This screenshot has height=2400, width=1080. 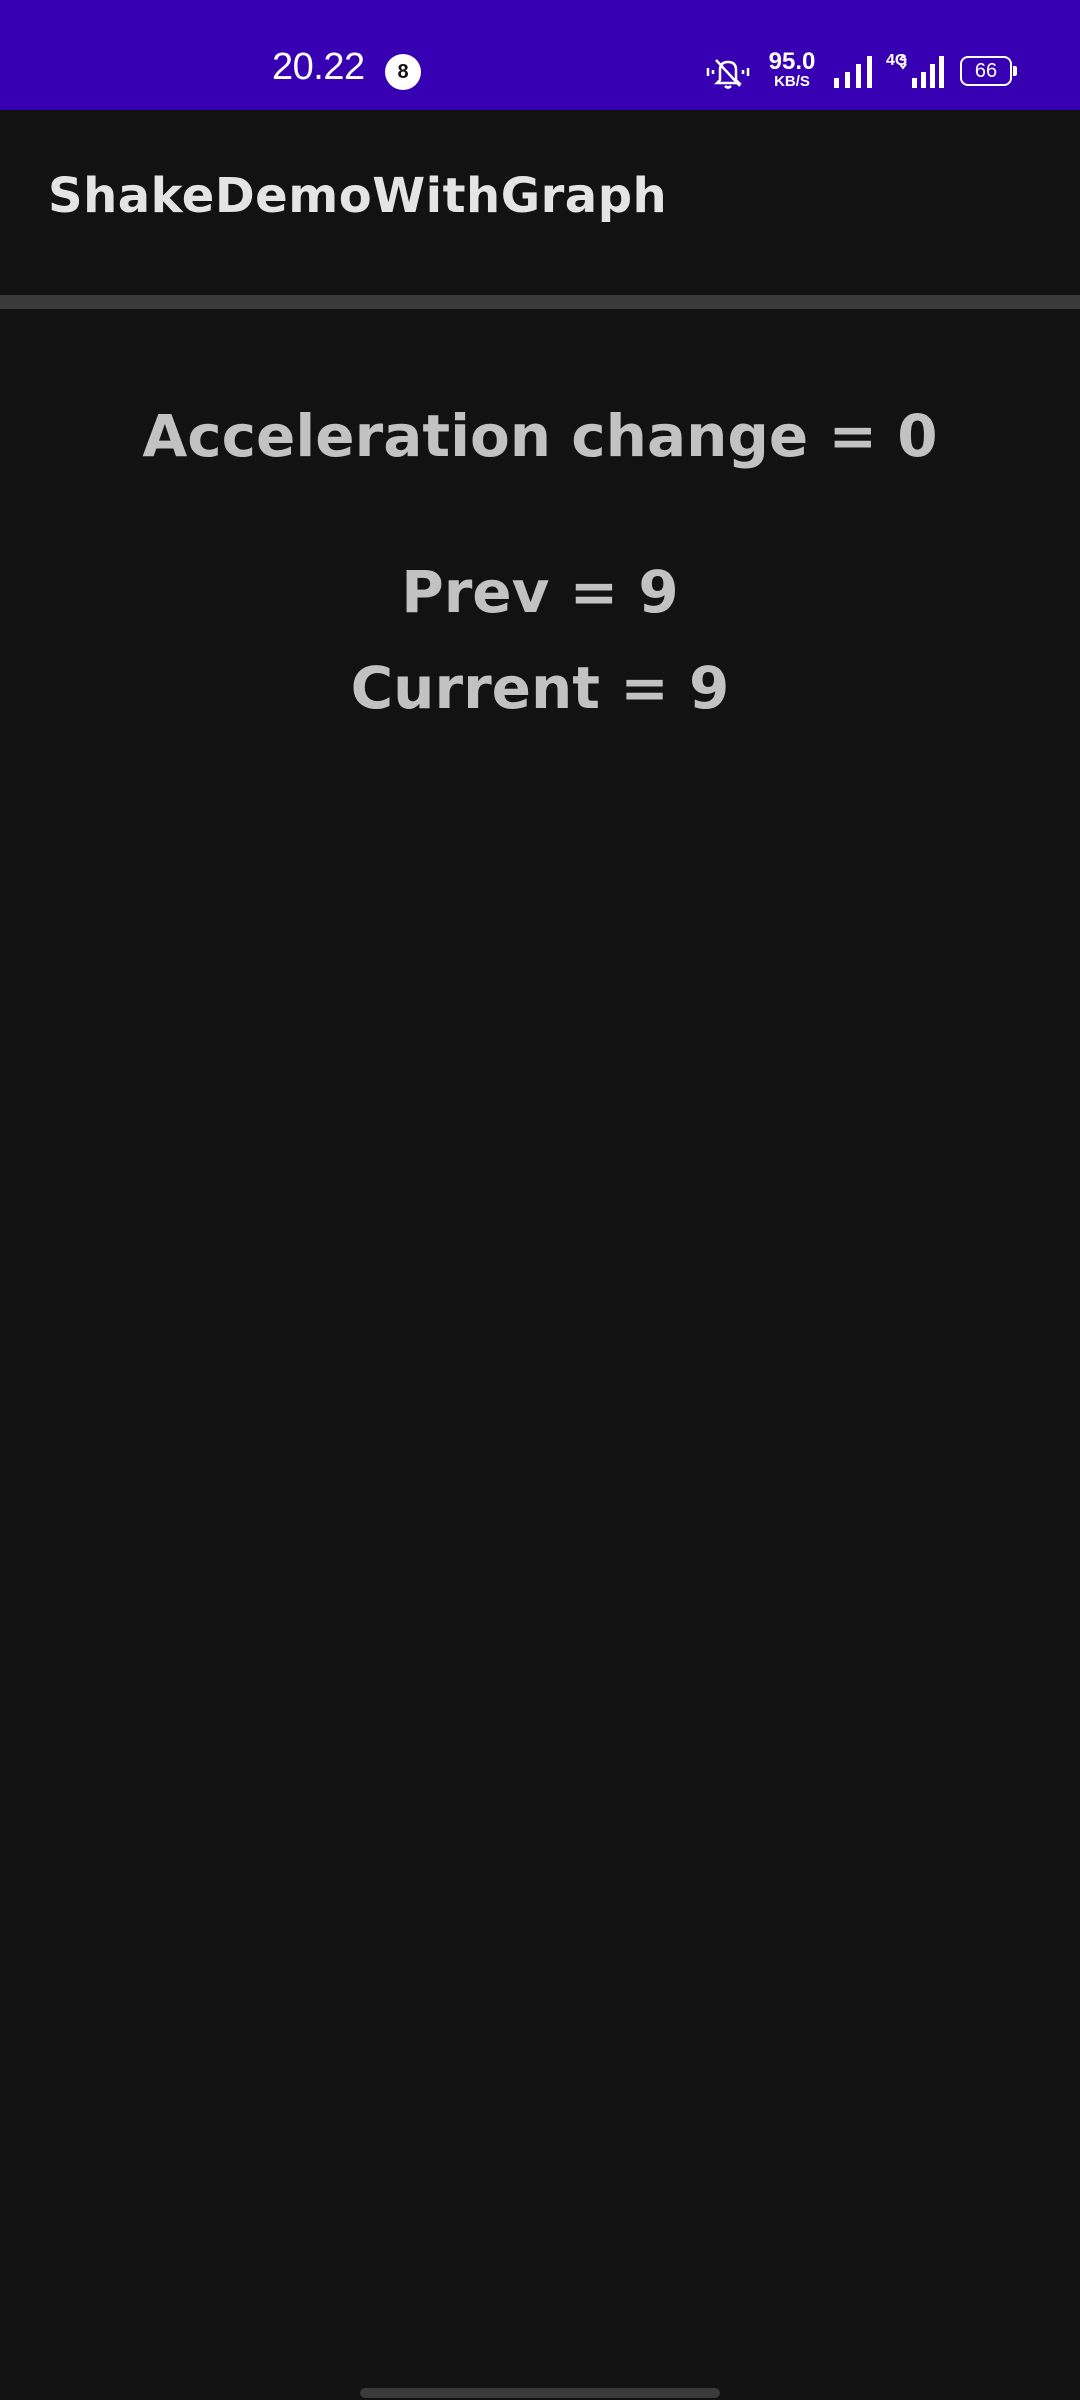 I want to click on app-bar-divider, so click(x=540, y=302).